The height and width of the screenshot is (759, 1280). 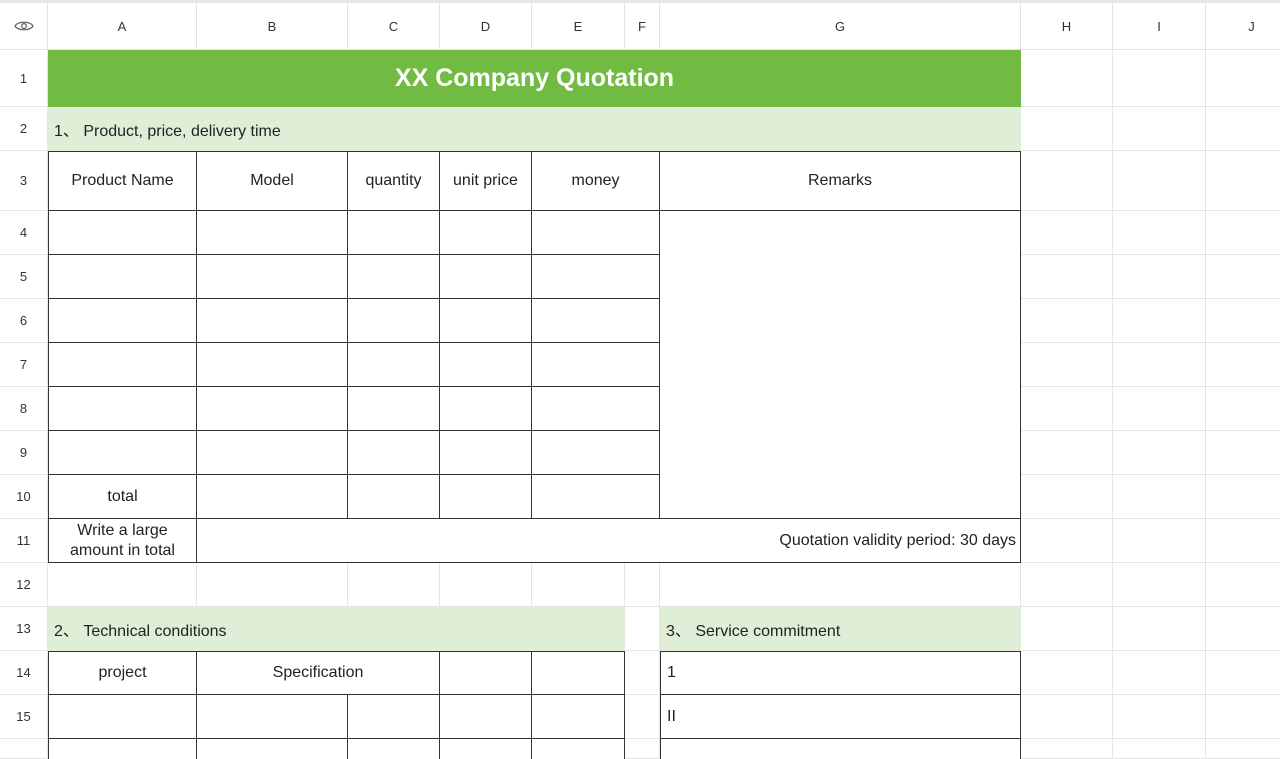 What do you see at coordinates (24, 181) in the screenshot?
I see `row-header-3: 3` at bounding box center [24, 181].